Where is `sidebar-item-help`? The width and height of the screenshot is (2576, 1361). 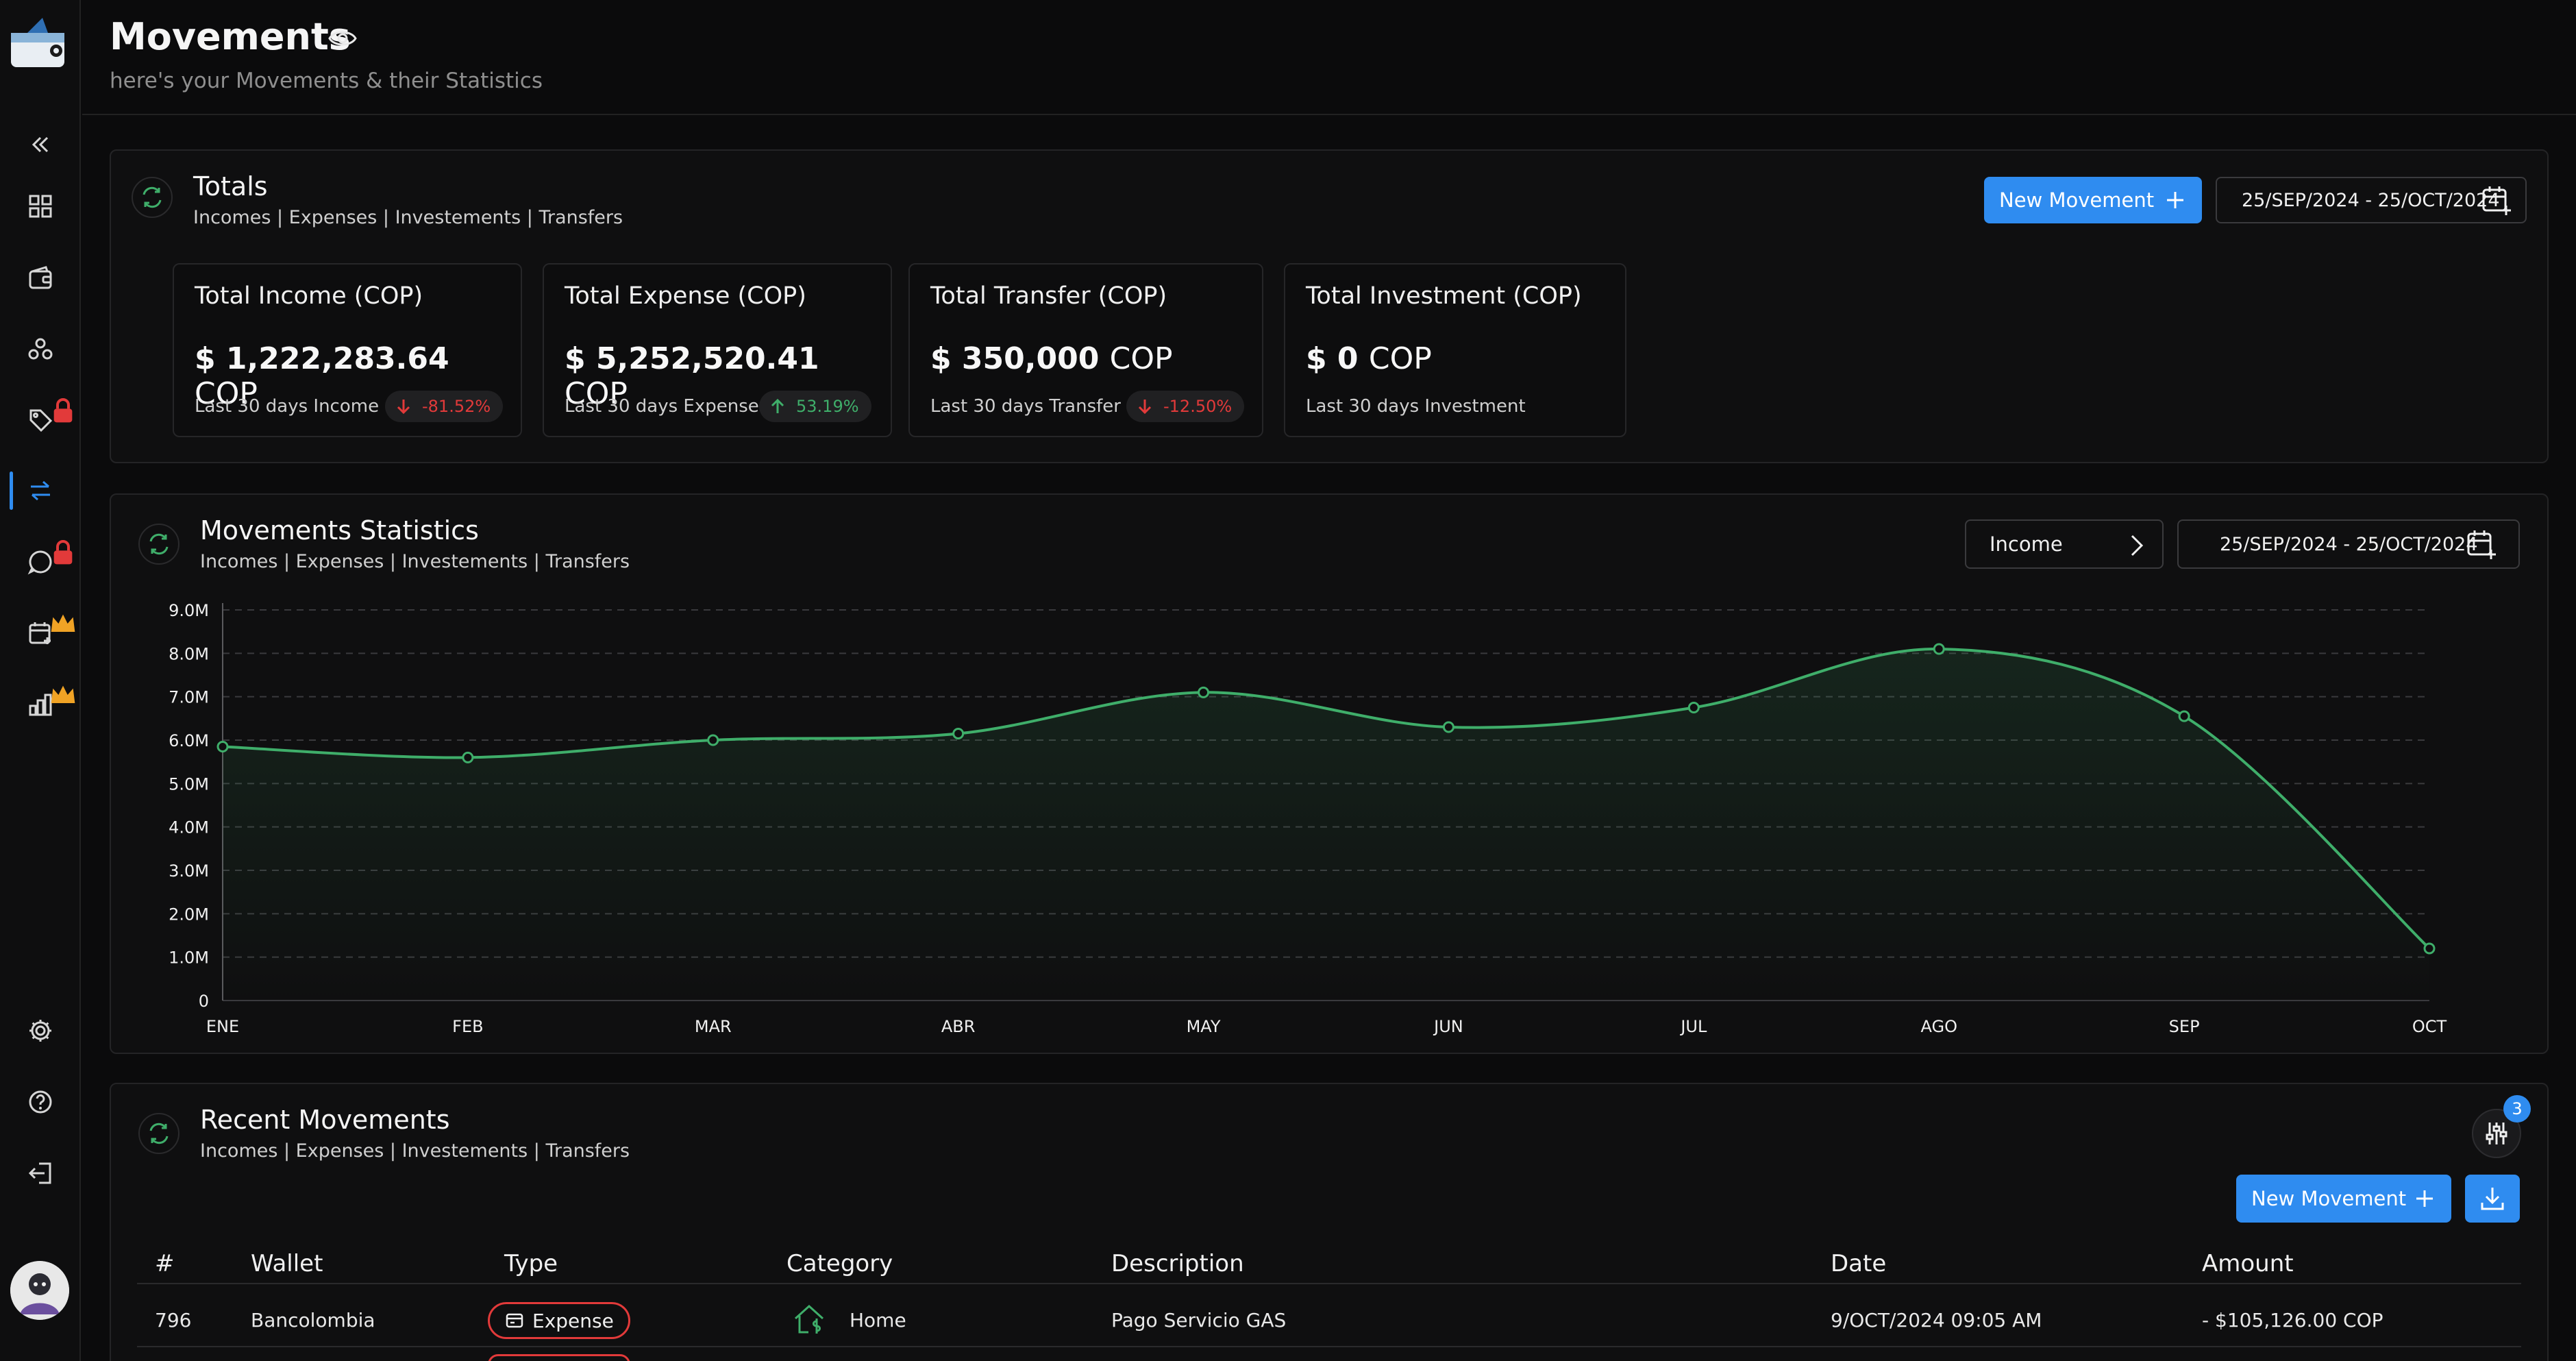 sidebar-item-help is located at coordinates (40, 1102).